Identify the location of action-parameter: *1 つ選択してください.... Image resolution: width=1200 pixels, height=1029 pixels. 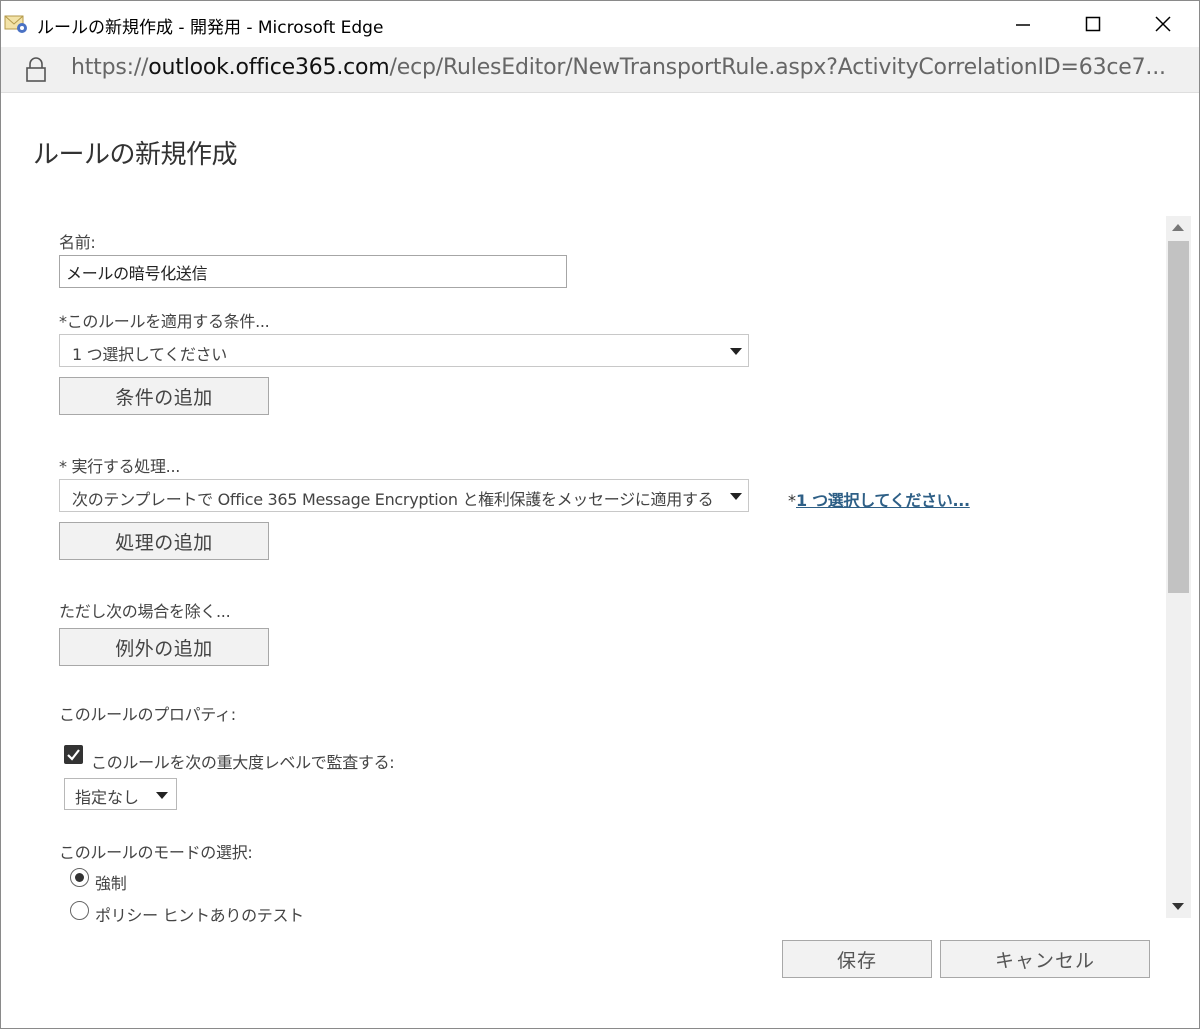
(879, 499).